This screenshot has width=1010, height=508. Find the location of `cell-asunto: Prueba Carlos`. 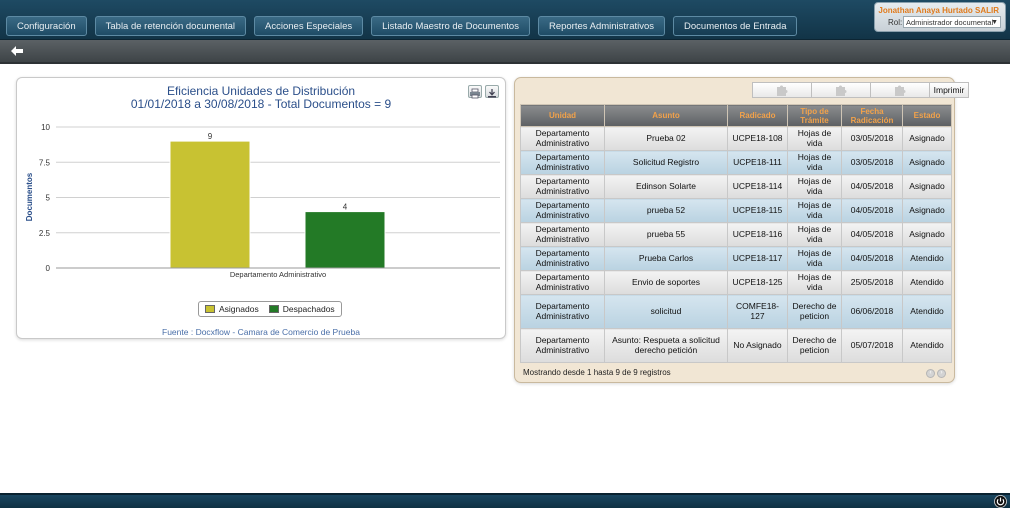

cell-asunto: Prueba Carlos is located at coordinates (666, 258).